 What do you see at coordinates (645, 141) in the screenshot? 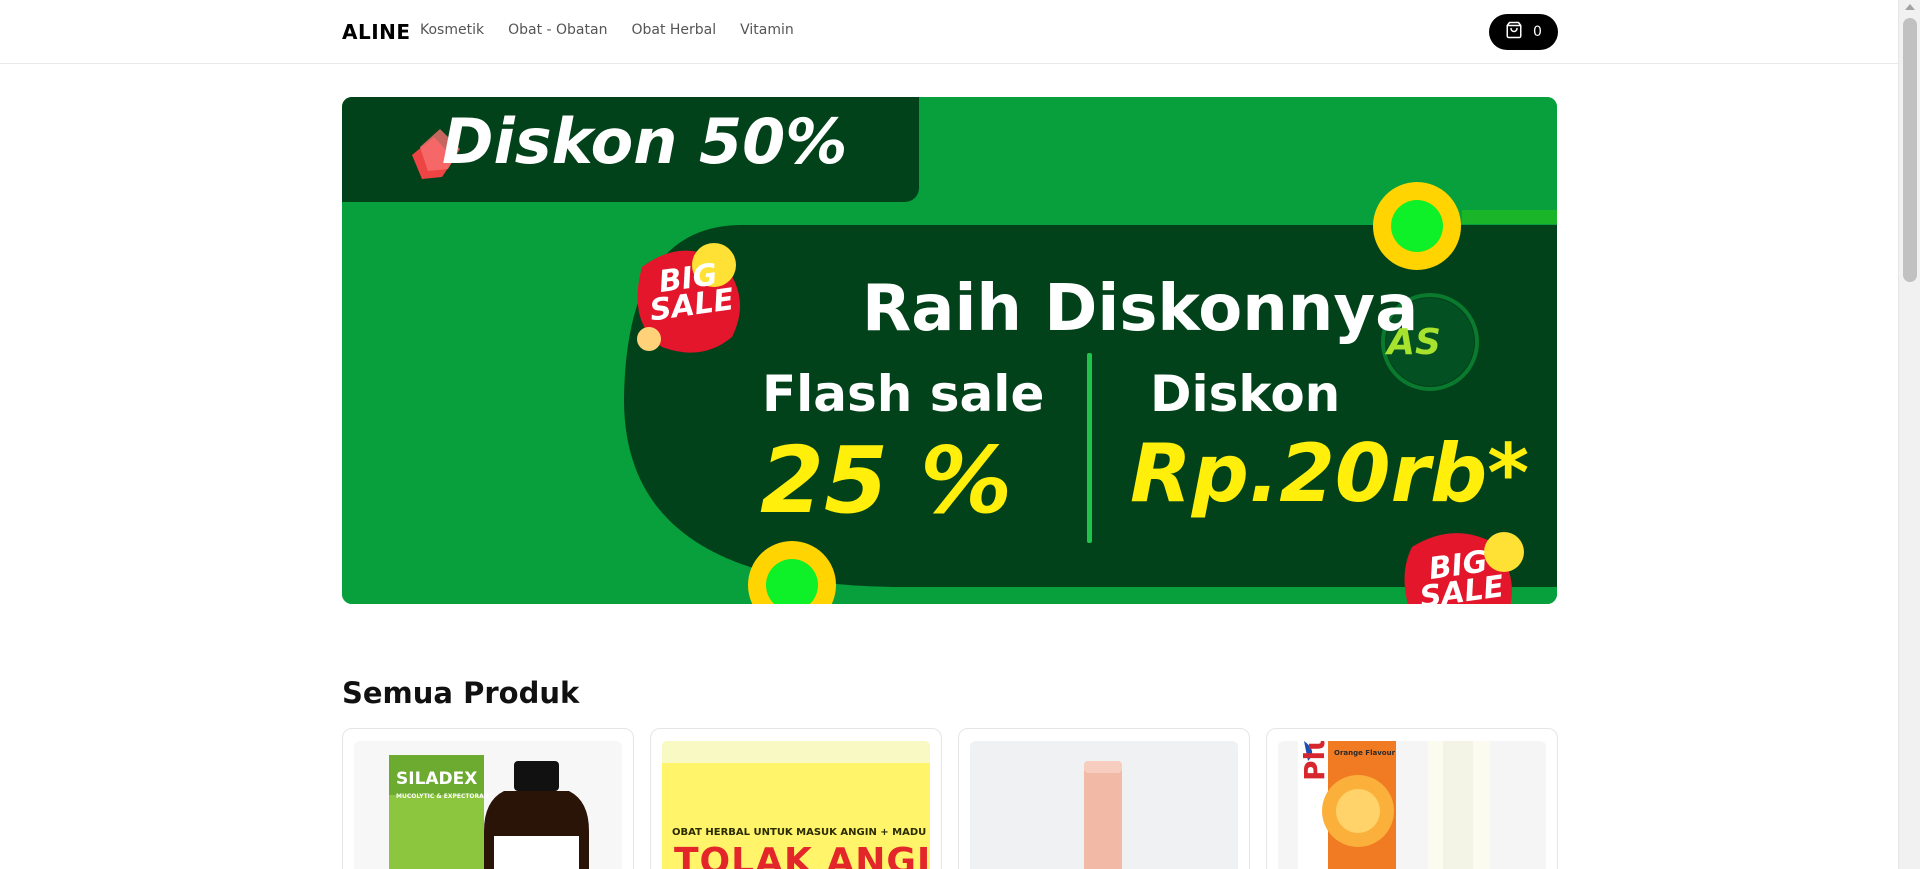
I see `banner-headline: Diskon 50%` at bounding box center [645, 141].